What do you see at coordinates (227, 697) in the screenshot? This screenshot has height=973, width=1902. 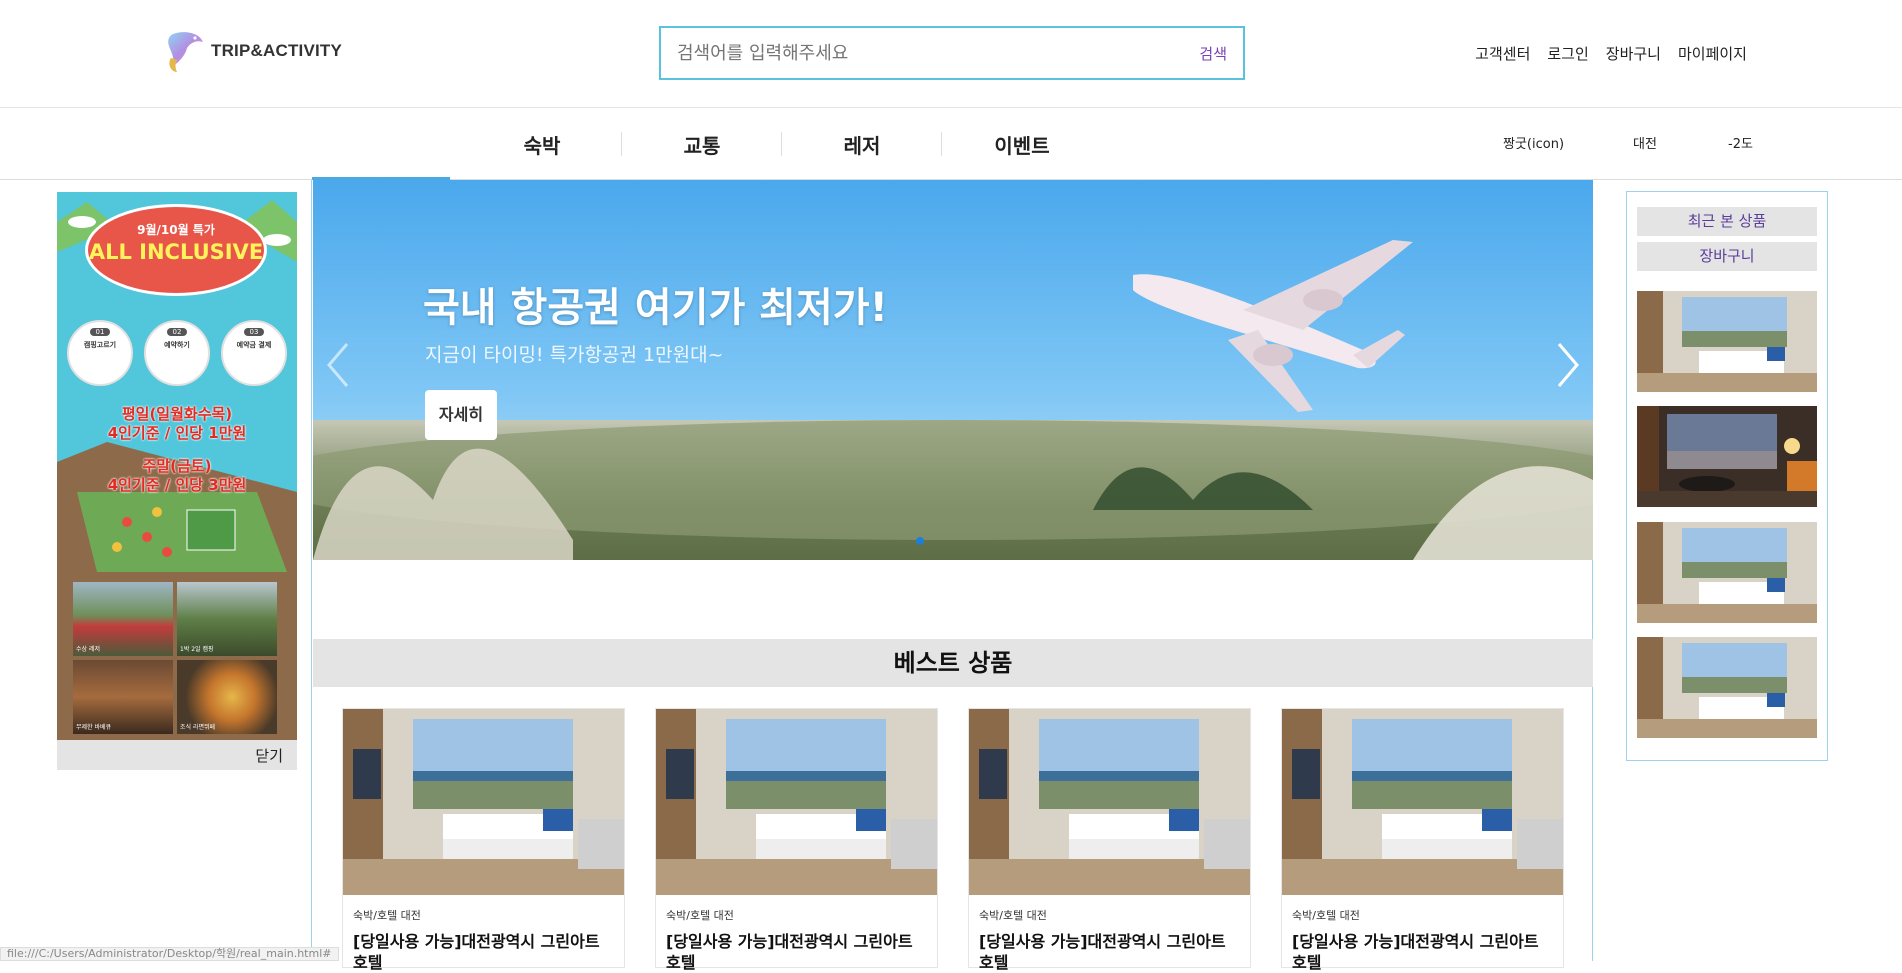 I see `ad-photo: 조식 라면뷔페` at bounding box center [227, 697].